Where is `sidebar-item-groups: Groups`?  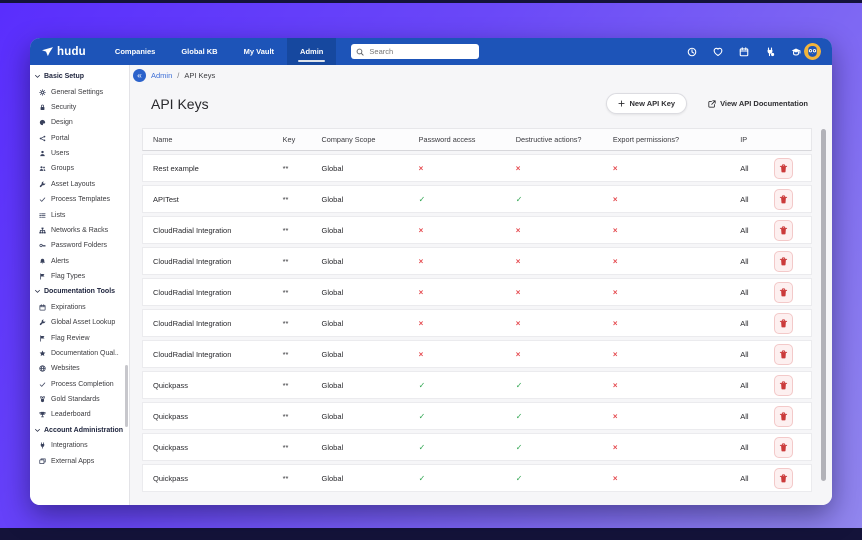 sidebar-item-groups: Groups is located at coordinates (79, 168).